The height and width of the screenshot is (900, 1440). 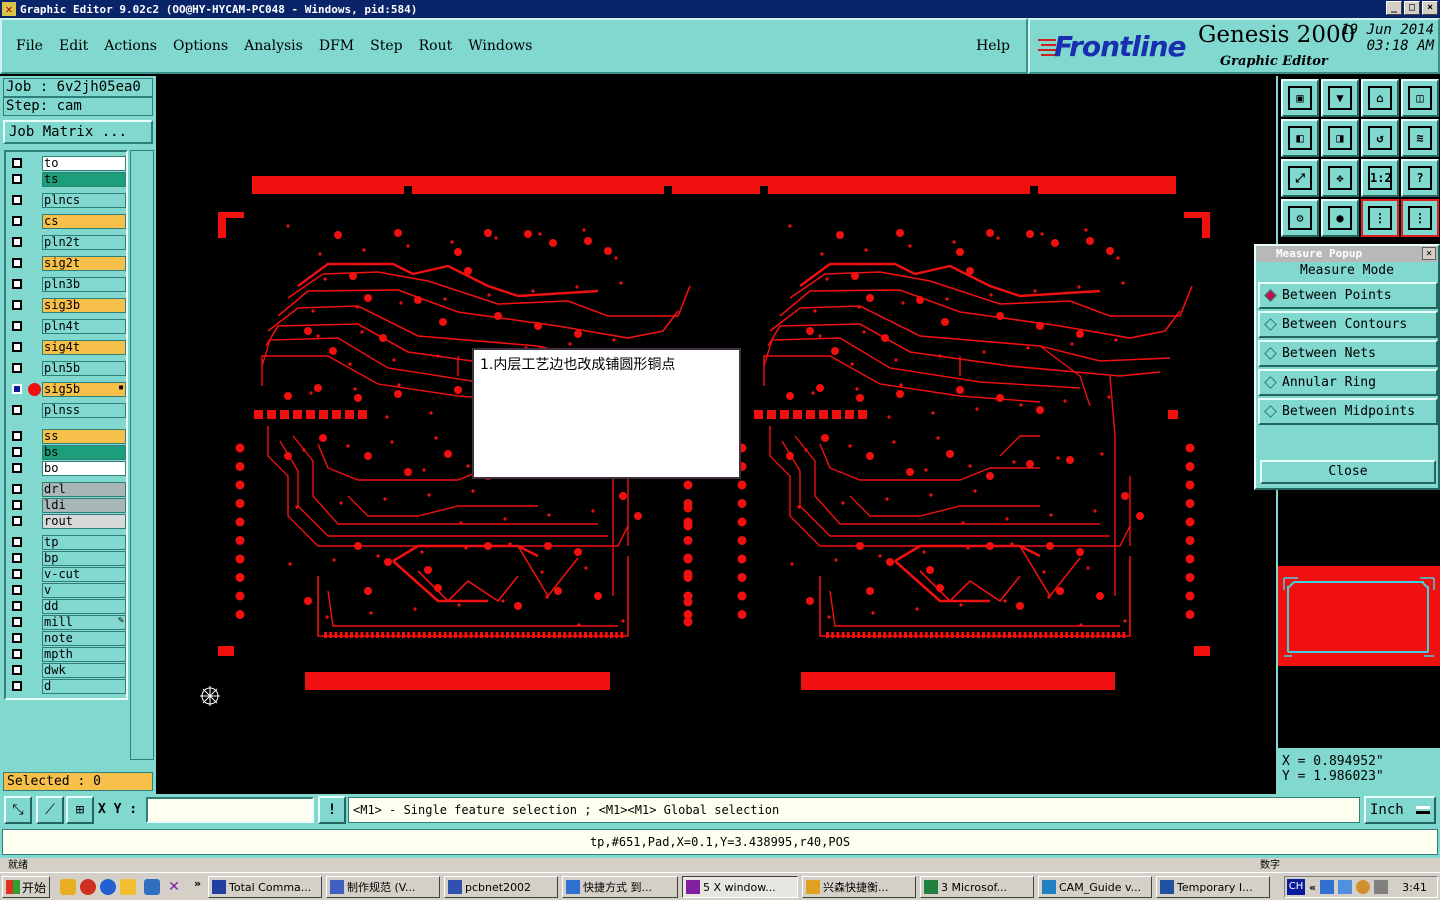 What do you see at coordinates (130, 46) in the screenshot?
I see `menu-actions: Actions` at bounding box center [130, 46].